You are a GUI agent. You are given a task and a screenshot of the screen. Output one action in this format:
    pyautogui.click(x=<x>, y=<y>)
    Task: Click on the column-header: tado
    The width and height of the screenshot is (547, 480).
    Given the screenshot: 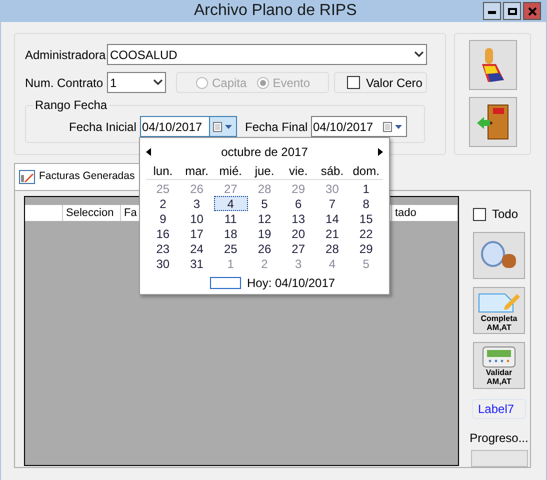 What is the action you would take?
    pyautogui.click(x=425, y=213)
    